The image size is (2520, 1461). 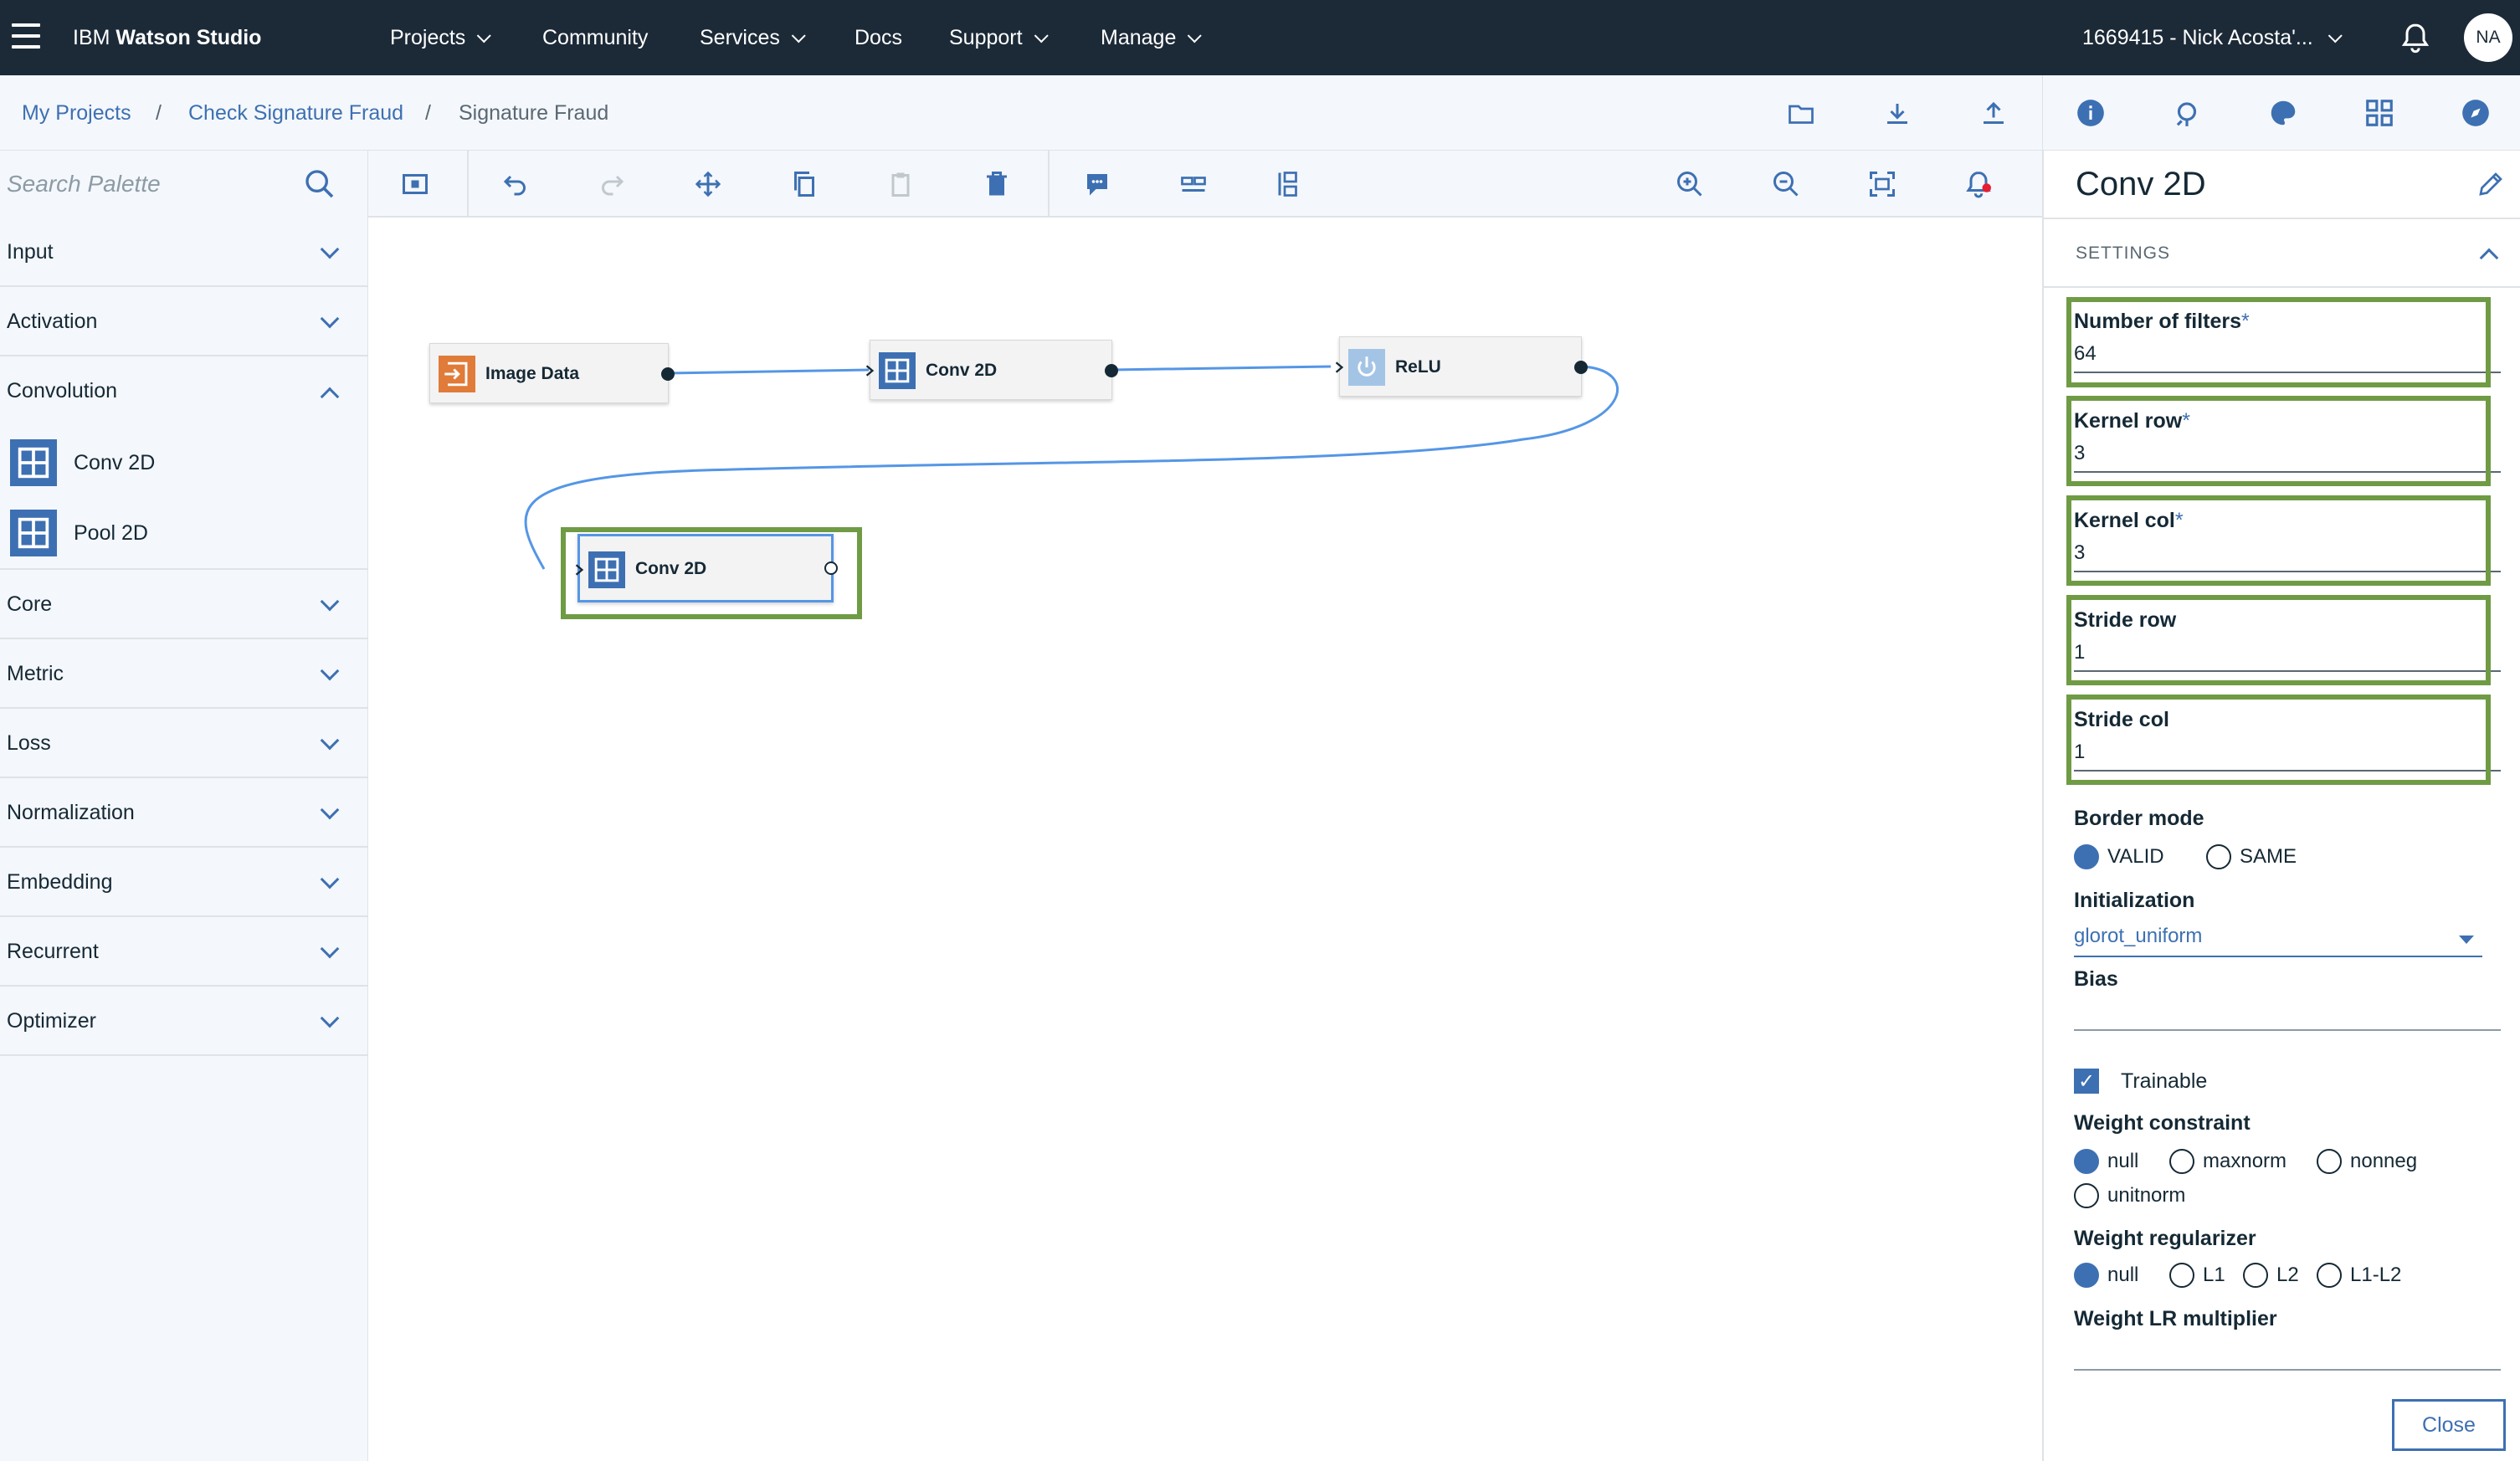 I want to click on arrange-horizontal-icon, so click(x=1193, y=184).